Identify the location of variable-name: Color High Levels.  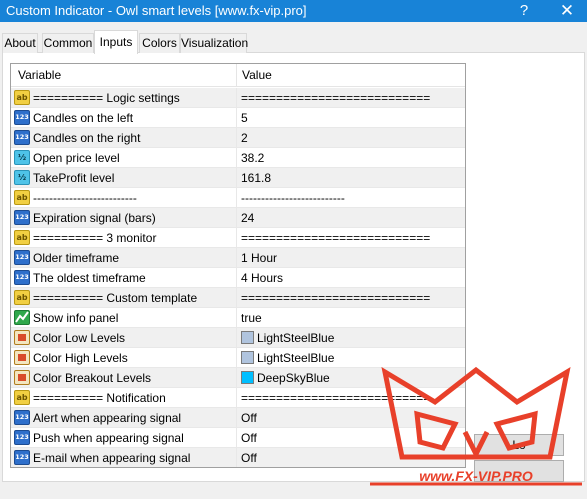
(80, 358).